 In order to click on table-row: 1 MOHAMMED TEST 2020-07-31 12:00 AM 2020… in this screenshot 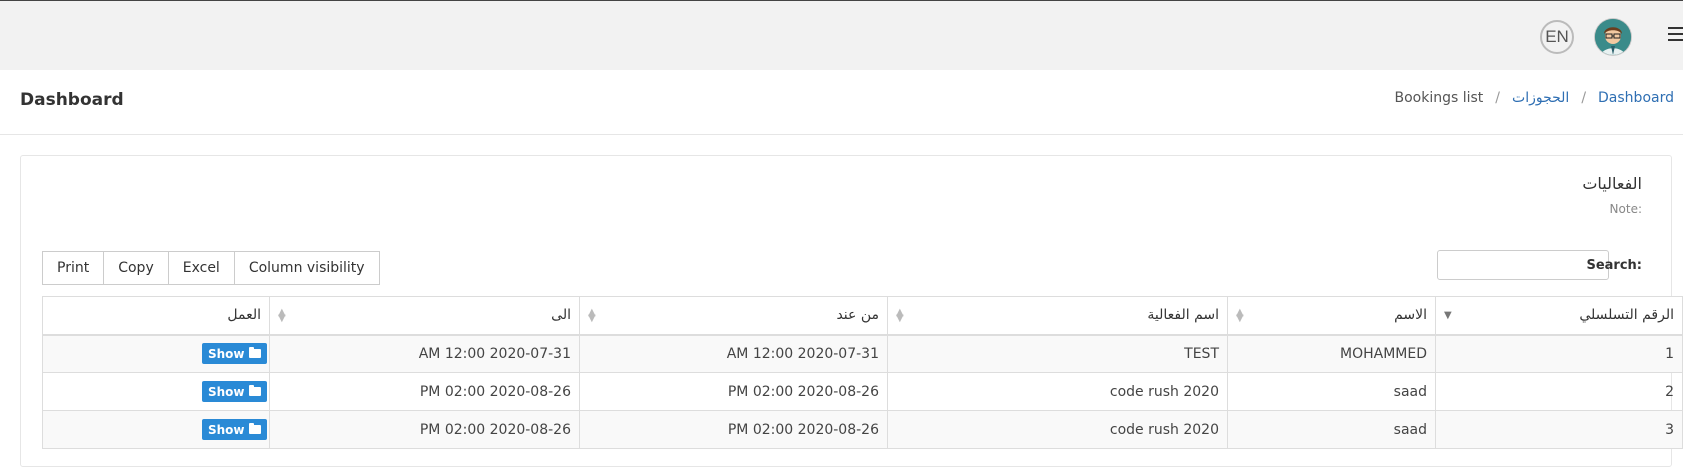, I will do `click(862, 353)`.